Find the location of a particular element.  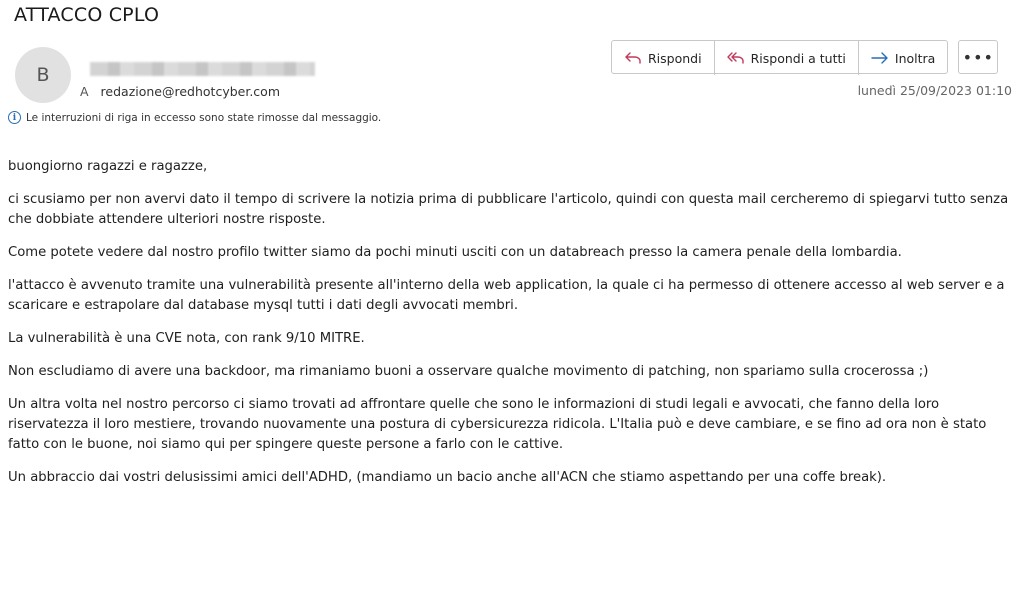

more-actions-button: ••• is located at coordinates (978, 57).